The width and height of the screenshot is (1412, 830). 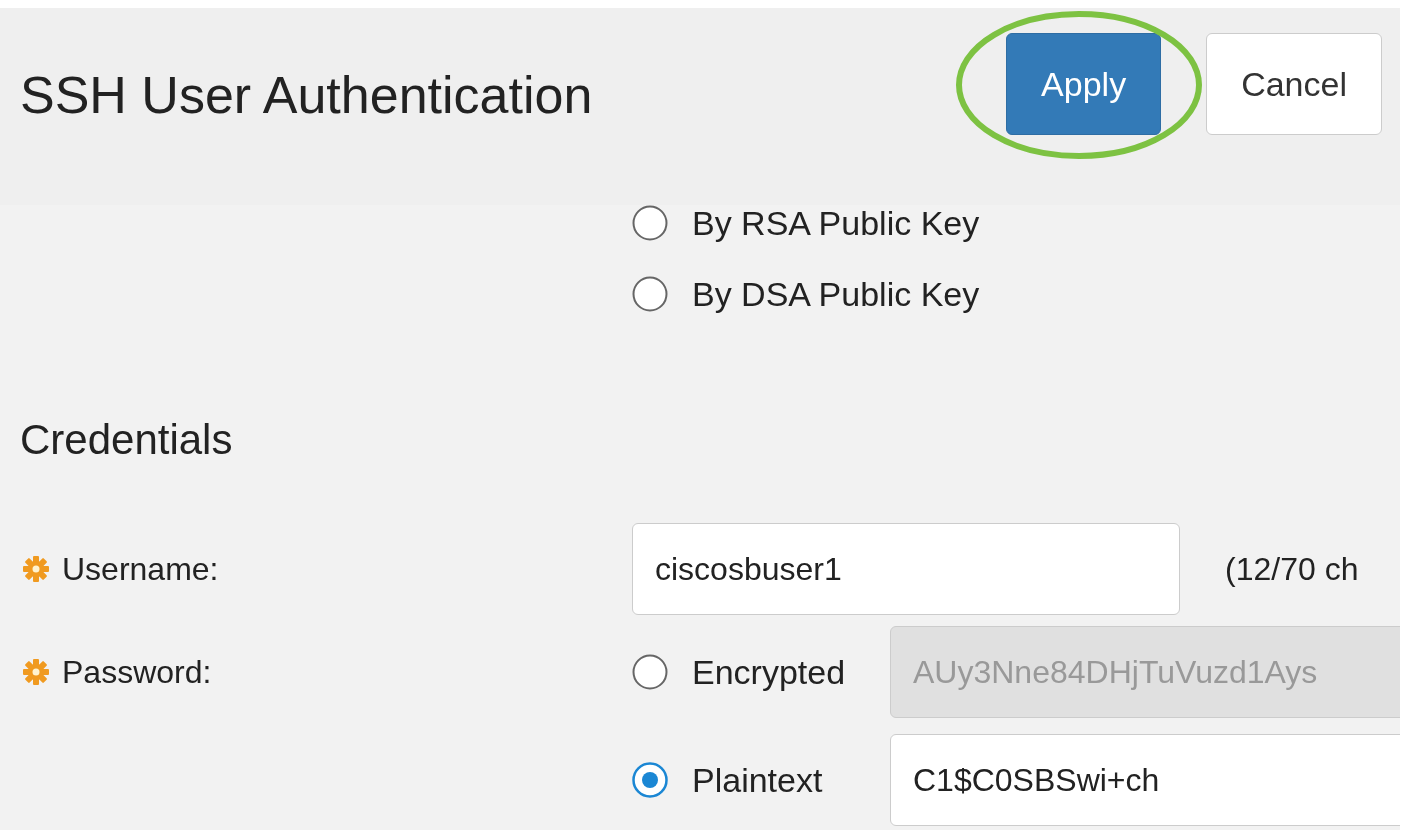 What do you see at coordinates (127, 440) in the screenshot?
I see `section-heading: Credentials` at bounding box center [127, 440].